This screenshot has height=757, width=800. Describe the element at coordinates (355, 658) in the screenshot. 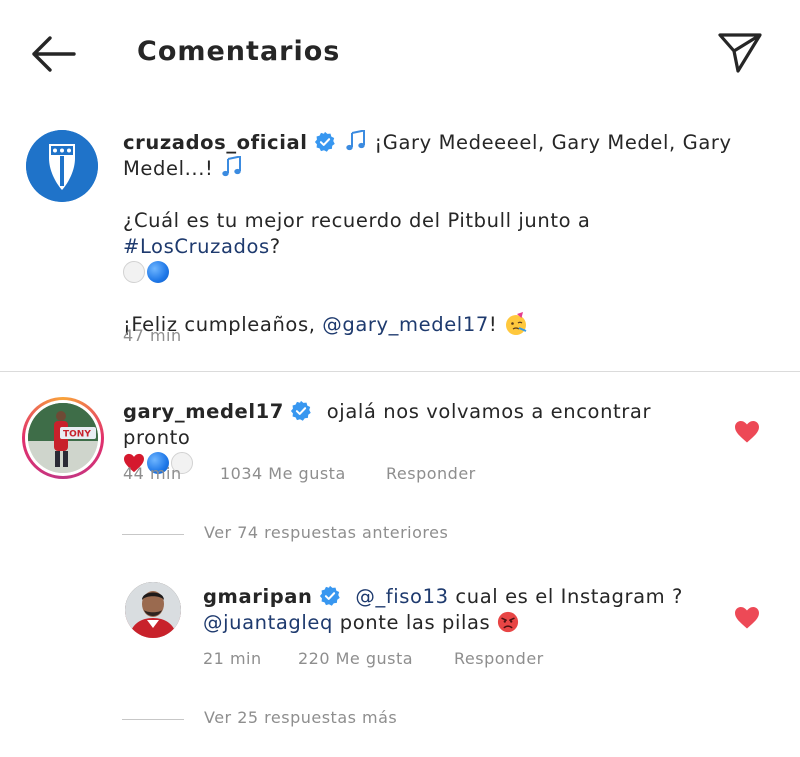

I see `reply-like-count: 220 Me gusta` at that location.